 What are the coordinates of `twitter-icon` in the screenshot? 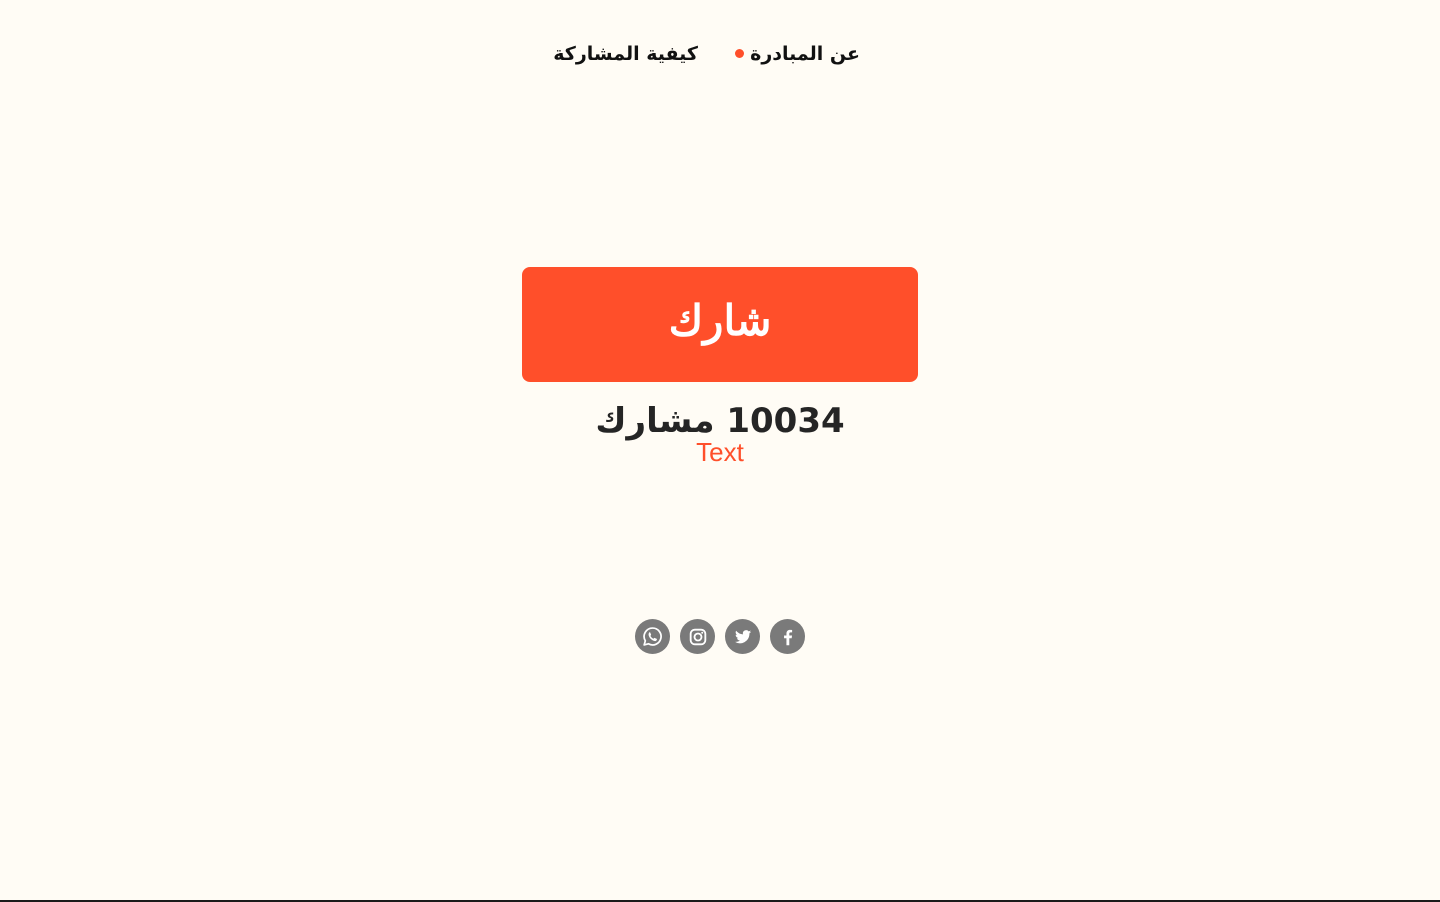 It's located at (742, 636).